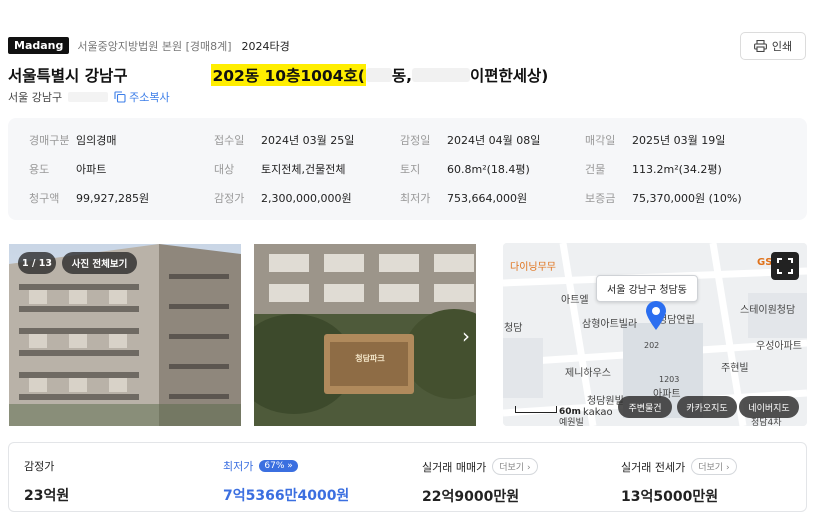 This screenshot has width=815, height=517. I want to click on title-dong: 동,, so click(401, 76).